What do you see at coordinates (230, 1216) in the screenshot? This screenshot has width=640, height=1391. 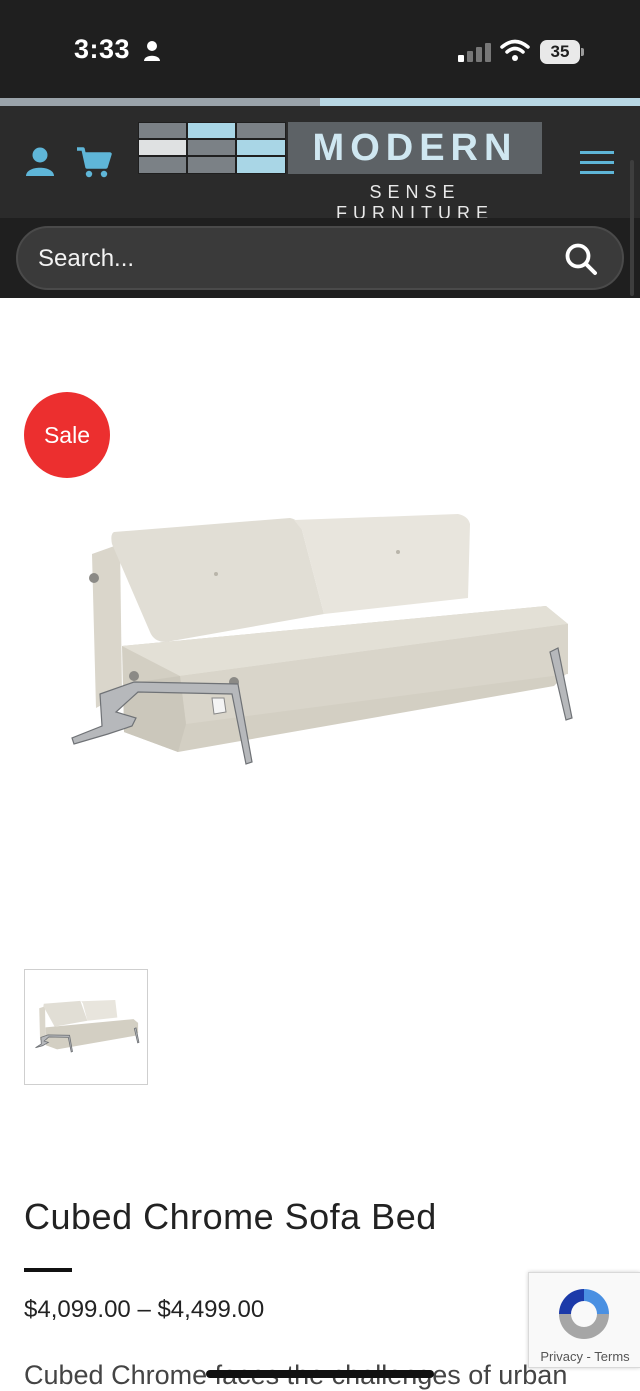 I see `product-title: Cubed Chrome Sofa Bed` at bounding box center [230, 1216].